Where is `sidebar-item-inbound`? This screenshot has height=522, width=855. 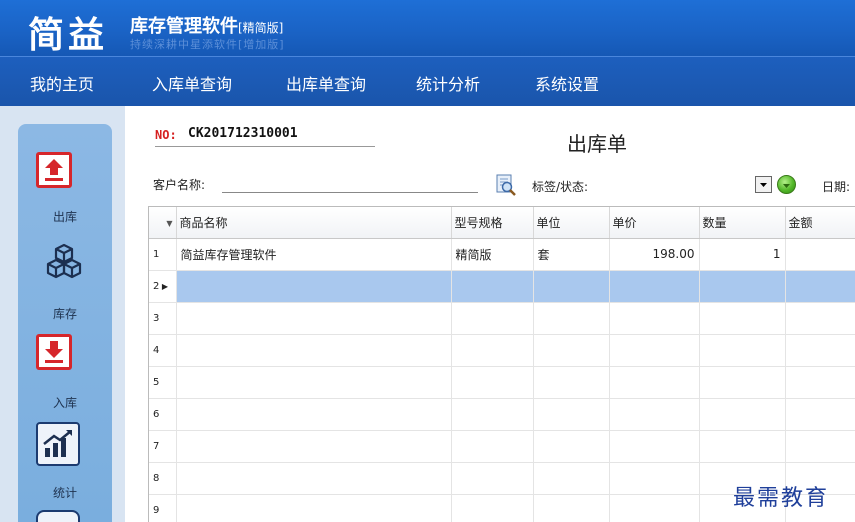 sidebar-item-inbound is located at coordinates (65, 355).